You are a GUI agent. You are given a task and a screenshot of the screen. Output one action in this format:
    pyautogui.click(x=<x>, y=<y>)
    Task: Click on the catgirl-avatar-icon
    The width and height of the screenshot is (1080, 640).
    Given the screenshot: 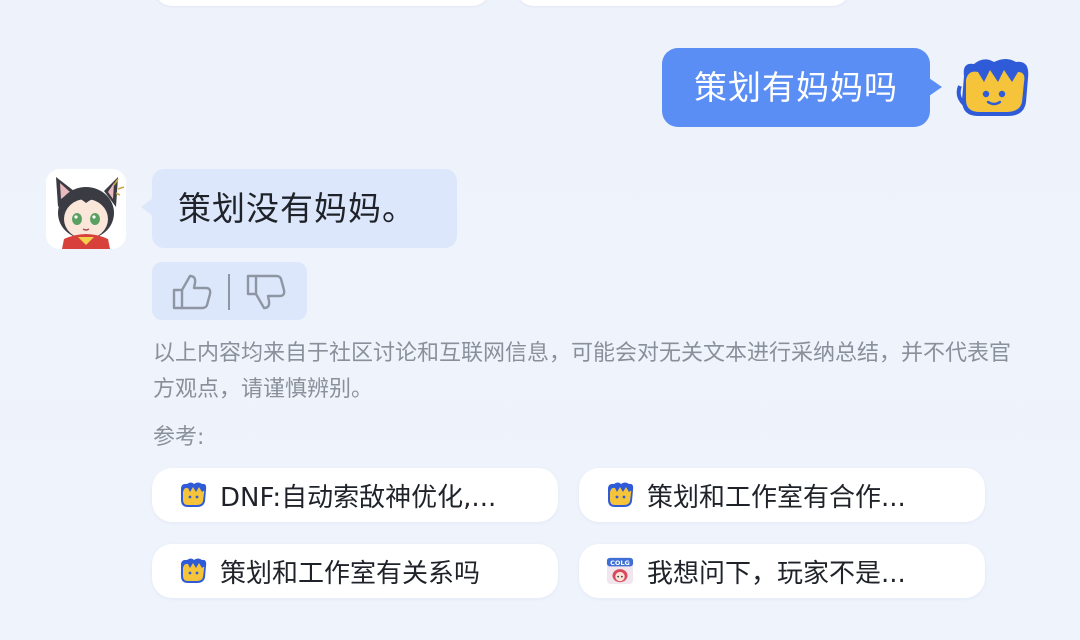 What is the action you would take?
    pyautogui.click(x=86, y=209)
    